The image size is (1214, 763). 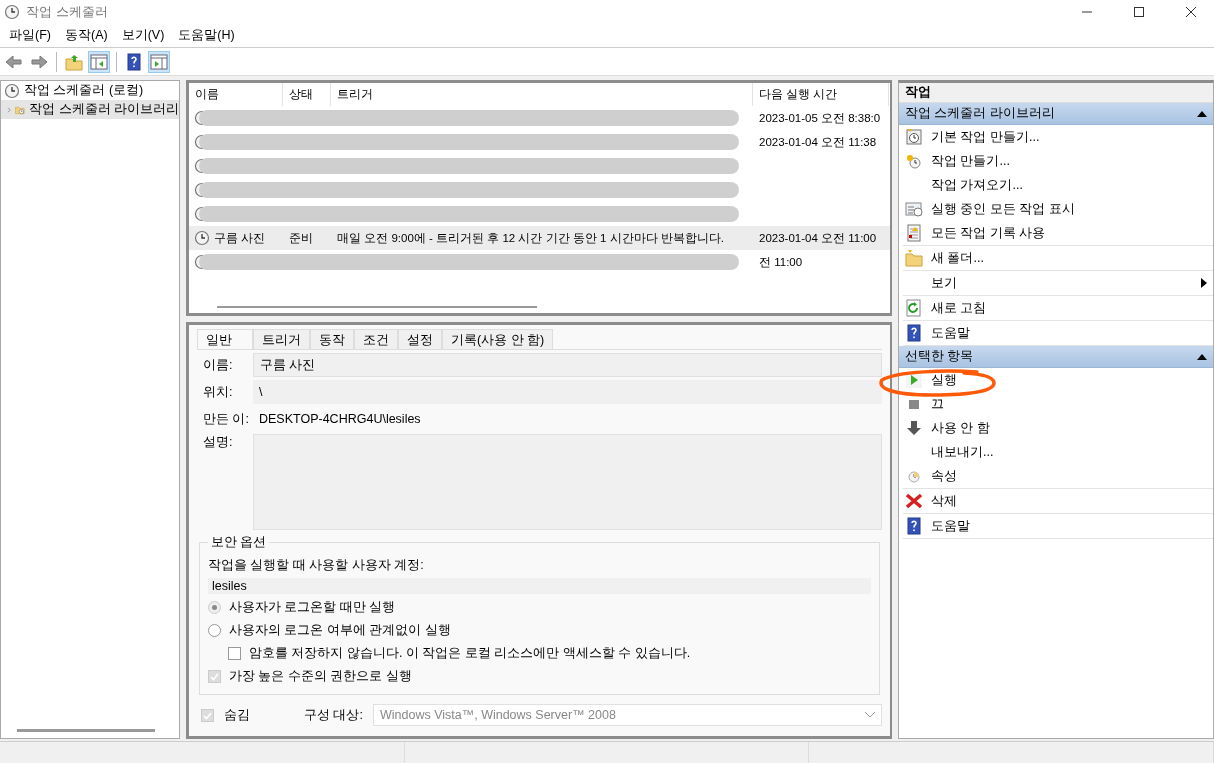 I want to click on input-field: 구름 사진, so click(x=567, y=365).